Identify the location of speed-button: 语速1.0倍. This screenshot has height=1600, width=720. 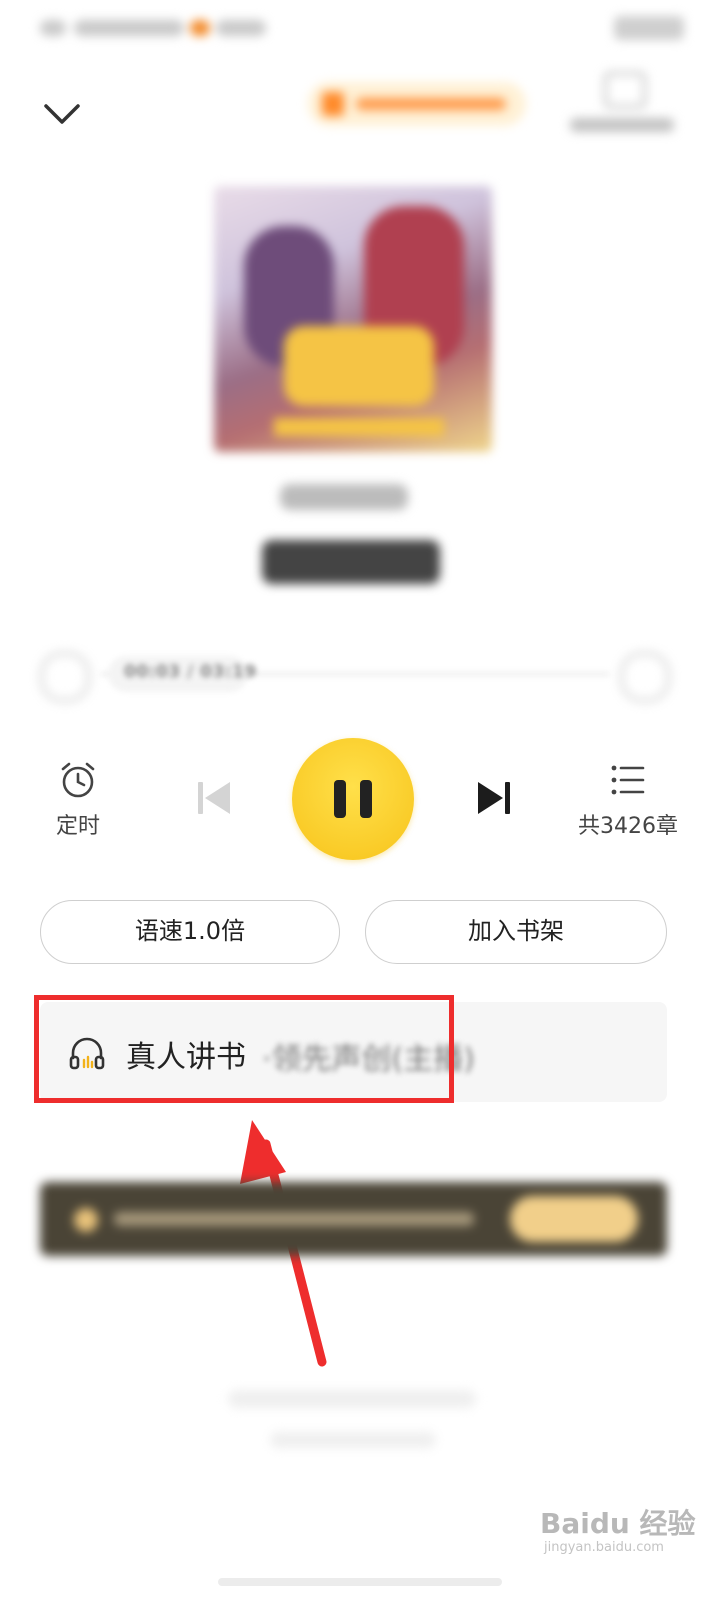
(190, 932).